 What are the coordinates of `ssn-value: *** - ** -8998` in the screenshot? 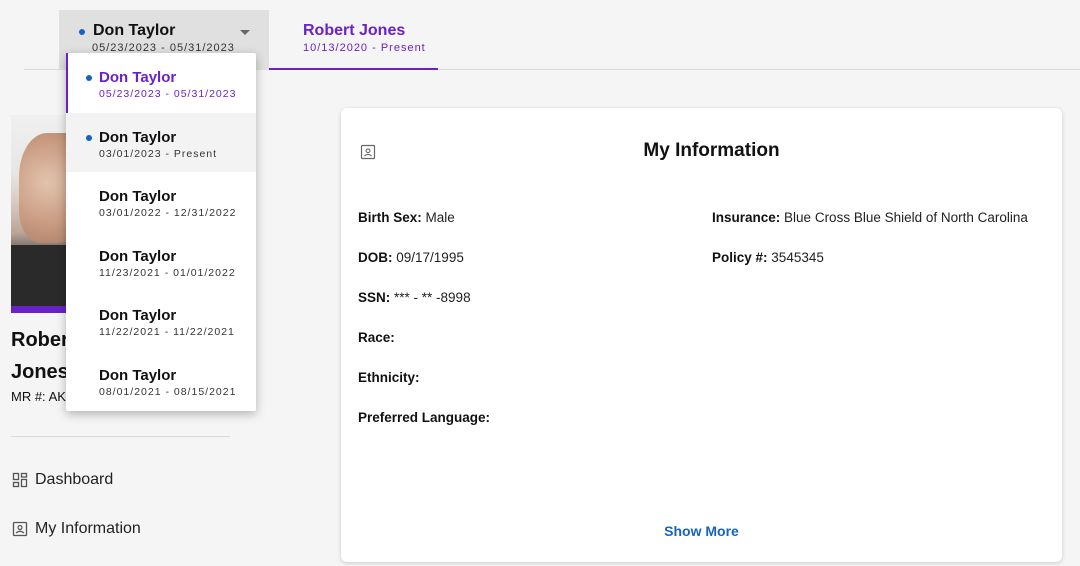 It's located at (432, 297).